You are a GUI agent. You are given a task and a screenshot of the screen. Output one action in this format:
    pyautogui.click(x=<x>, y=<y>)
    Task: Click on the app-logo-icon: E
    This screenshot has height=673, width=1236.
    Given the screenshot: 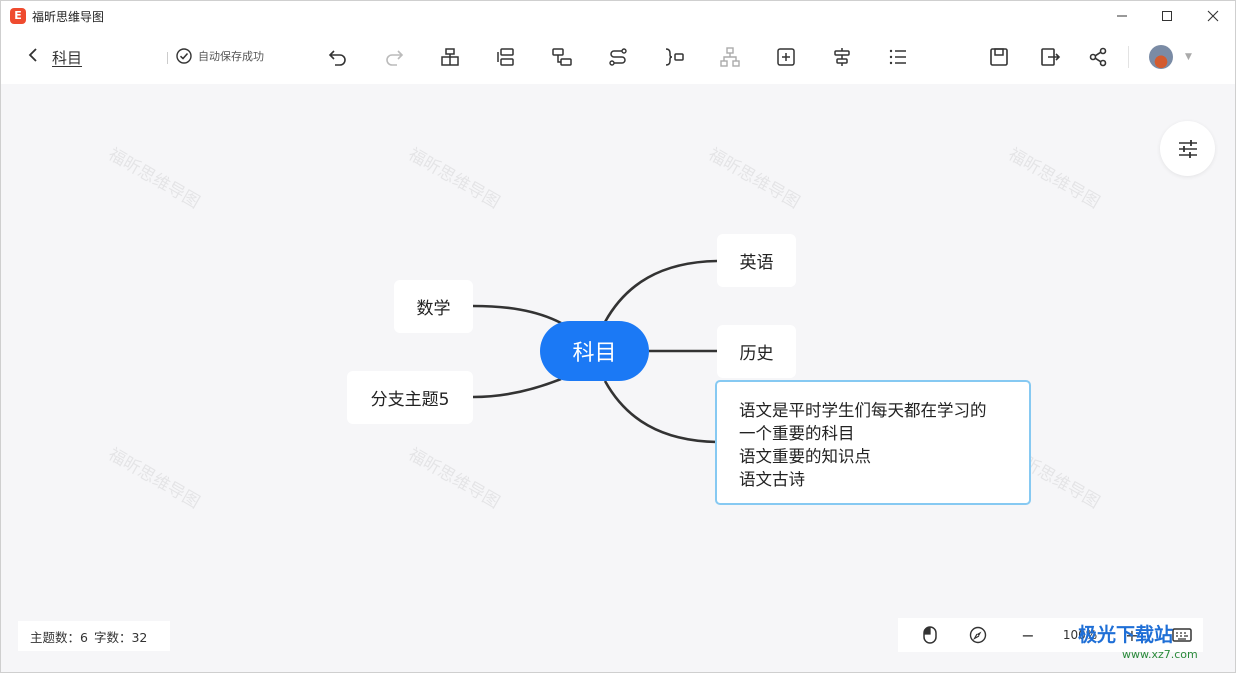 What is the action you would take?
    pyautogui.click(x=18, y=16)
    